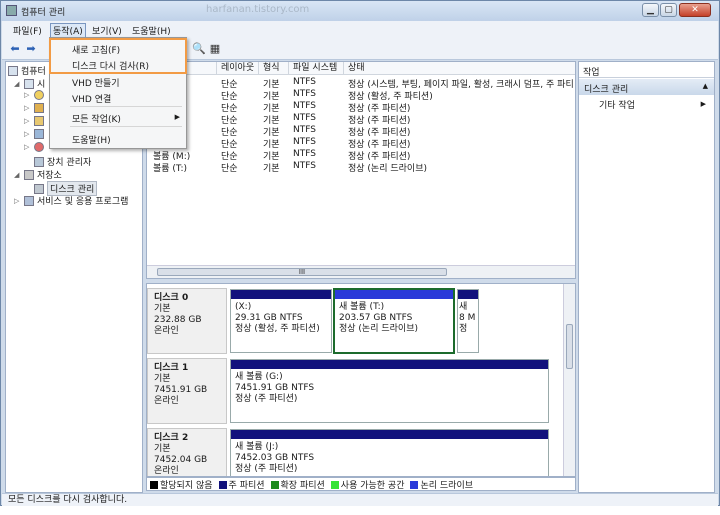 The image size is (720, 515). What do you see at coordinates (238, 68) in the screenshot?
I see `column-header-layout: 레이아웃` at bounding box center [238, 68].